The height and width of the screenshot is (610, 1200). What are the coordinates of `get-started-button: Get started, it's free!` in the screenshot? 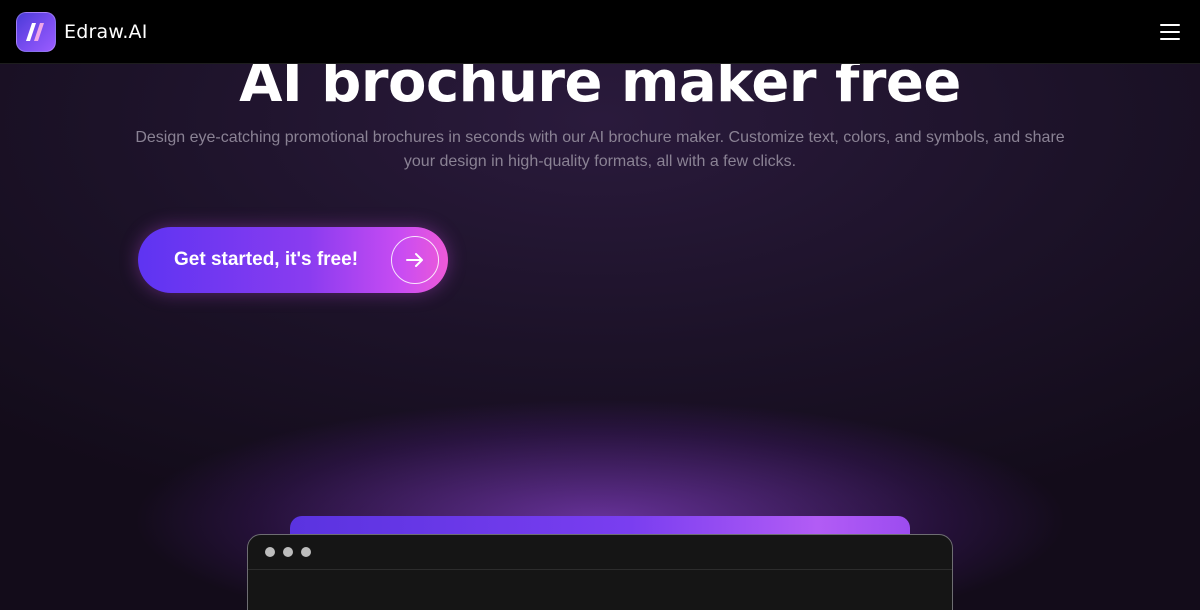 It's located at (293, 260).